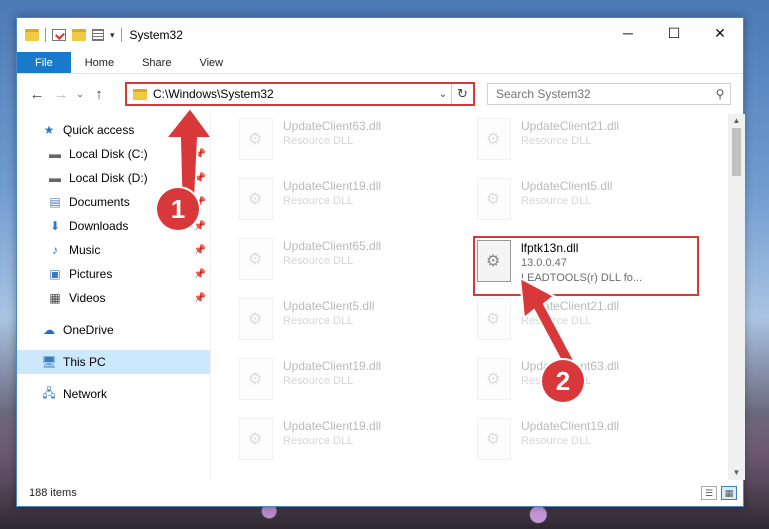 Image resolution: width=769 pixels, height=529 pixels. Describe the element at coordinates (91, 274) in the screenshot. I see `nav-label: Pictures` at that location.